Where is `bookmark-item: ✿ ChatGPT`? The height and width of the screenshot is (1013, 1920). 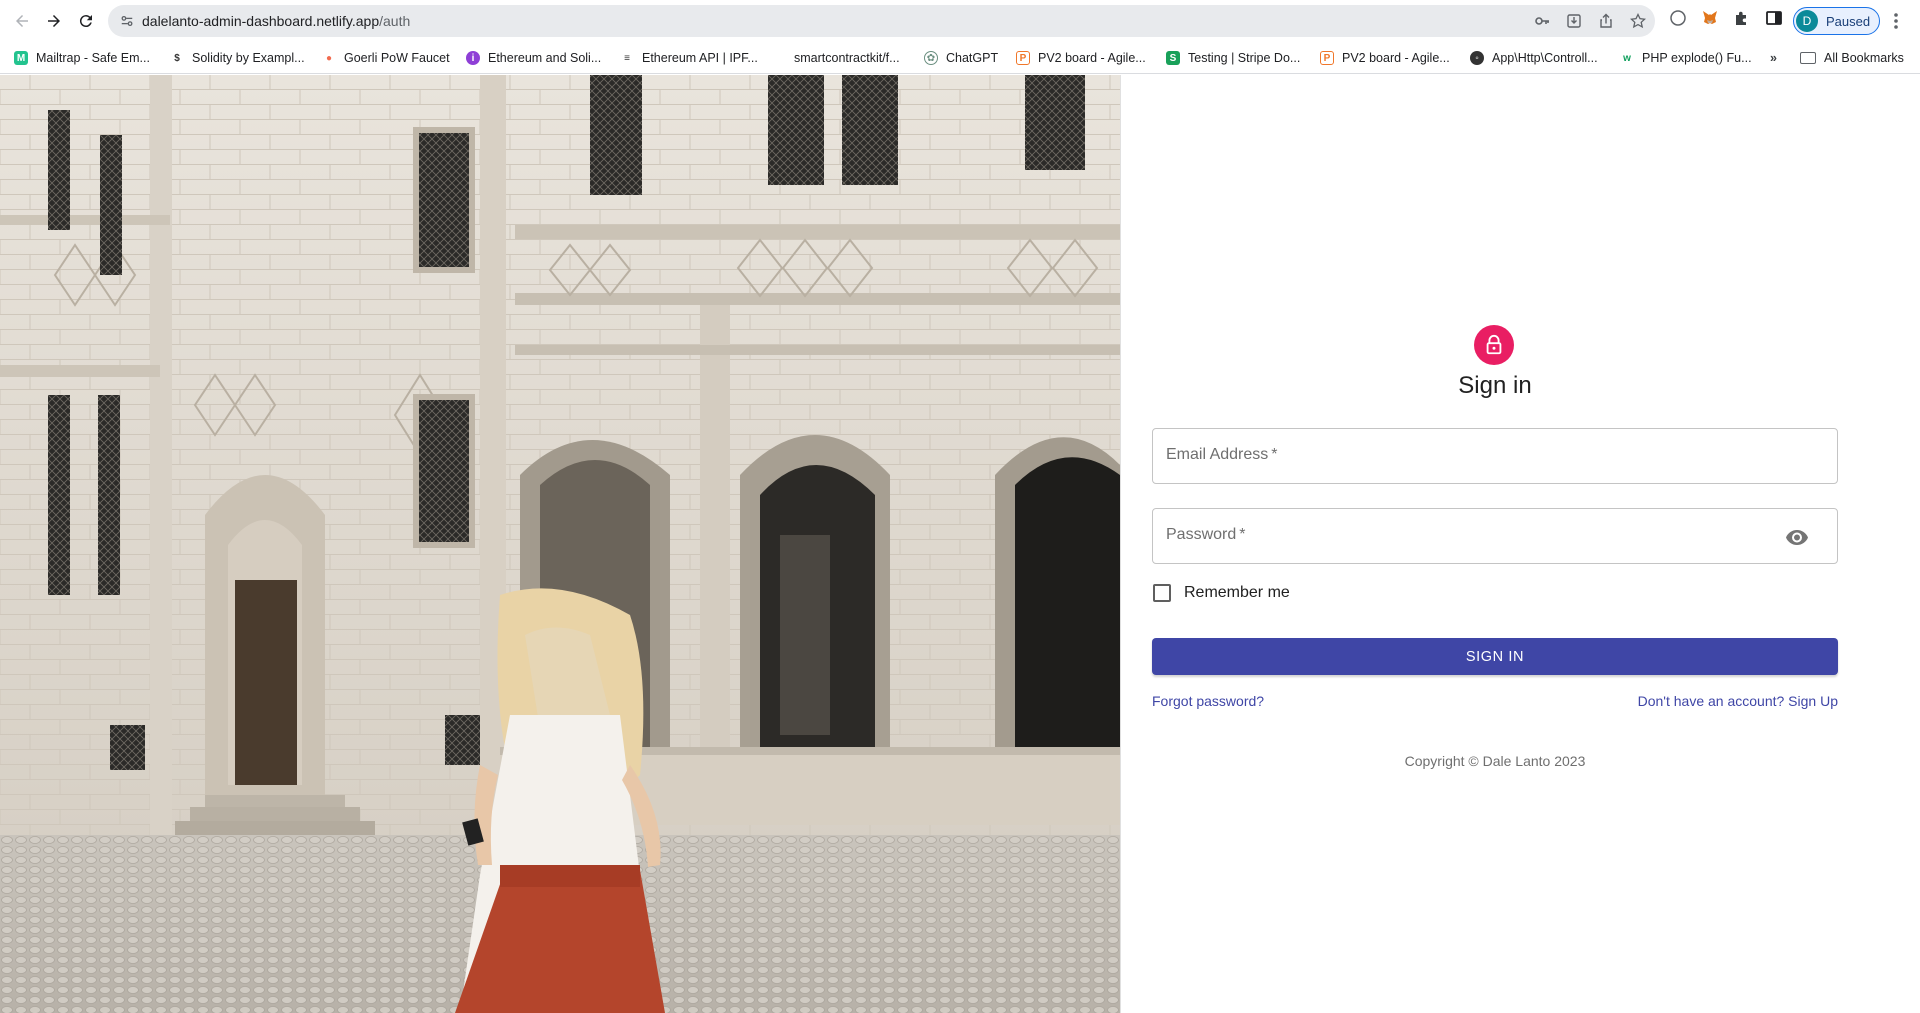 bookmark-item: ✿ ChatGPT is located at coordinates (961, 58).